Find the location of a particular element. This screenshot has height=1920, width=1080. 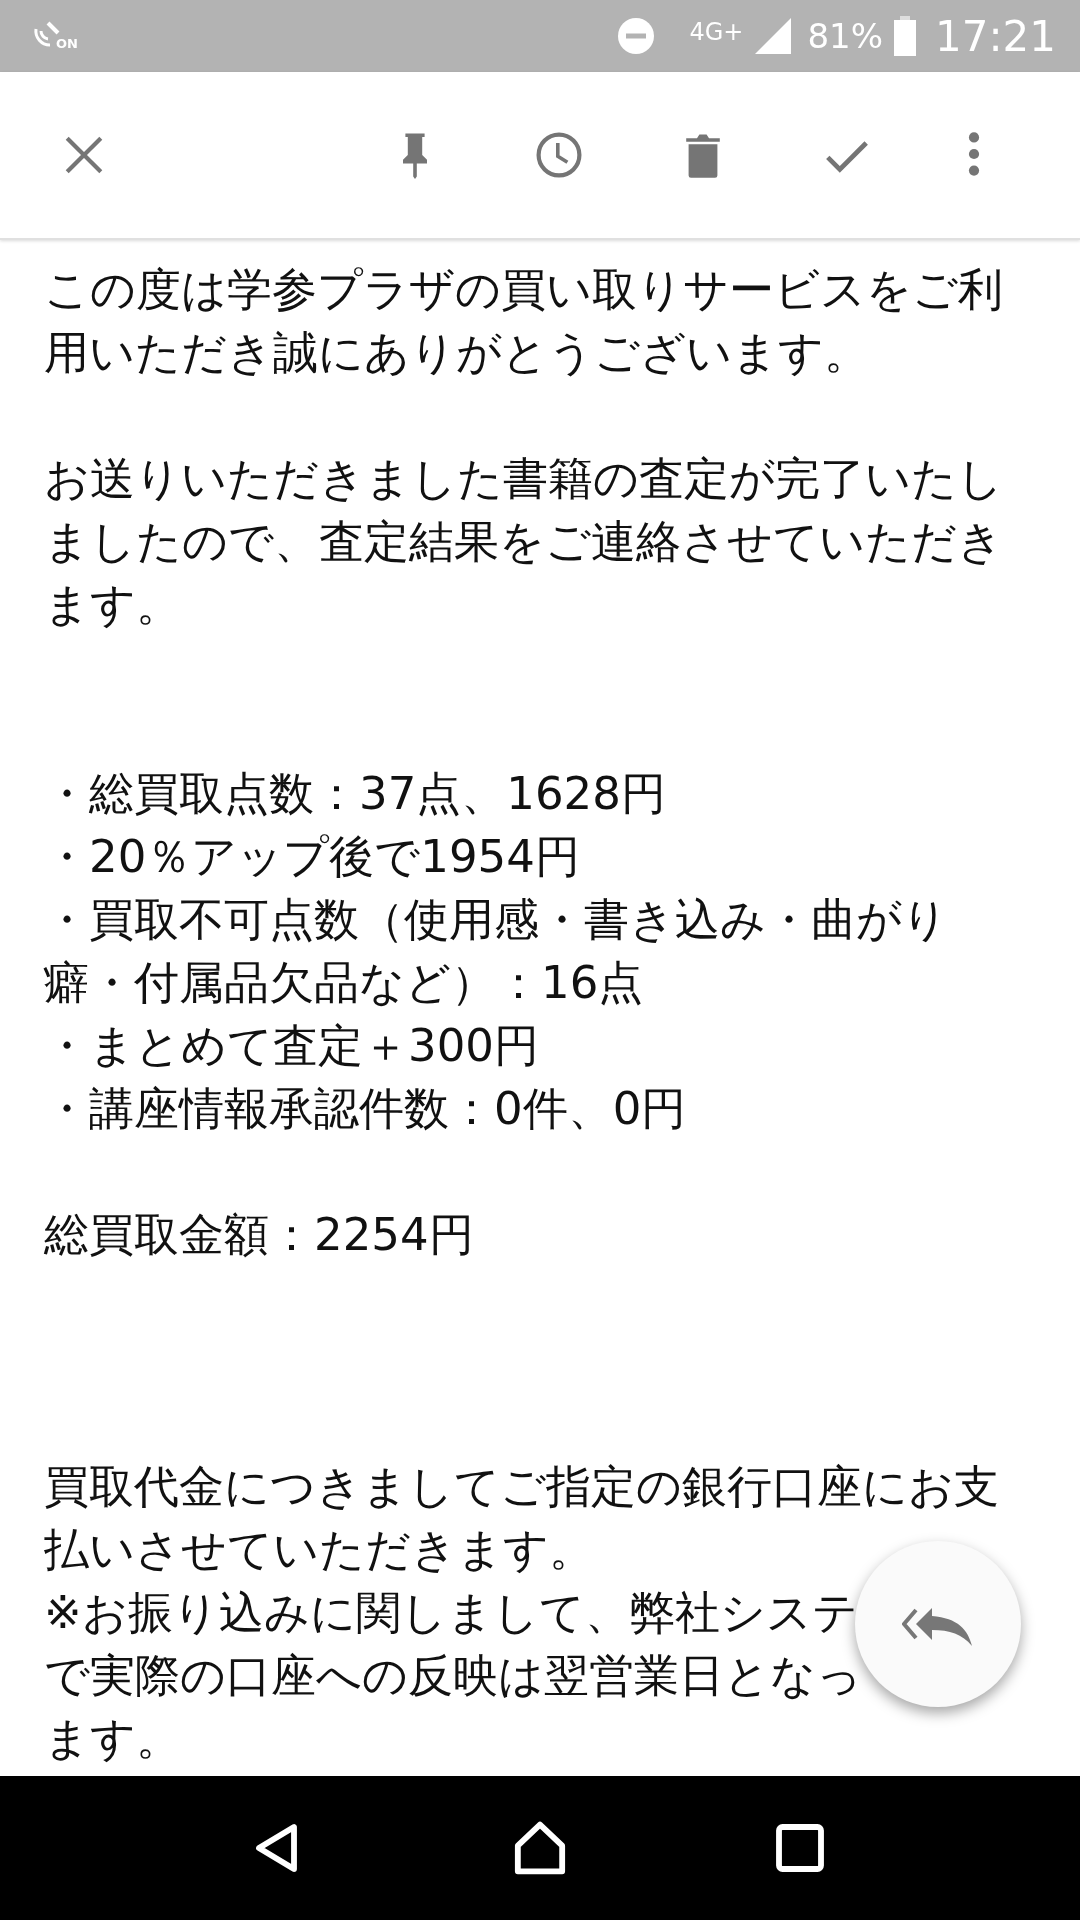

paragraph: この度は学参プラザの買い取りサービスをご利 用いただき誠にありがとうございます。 is located at coordinates (523, 321).